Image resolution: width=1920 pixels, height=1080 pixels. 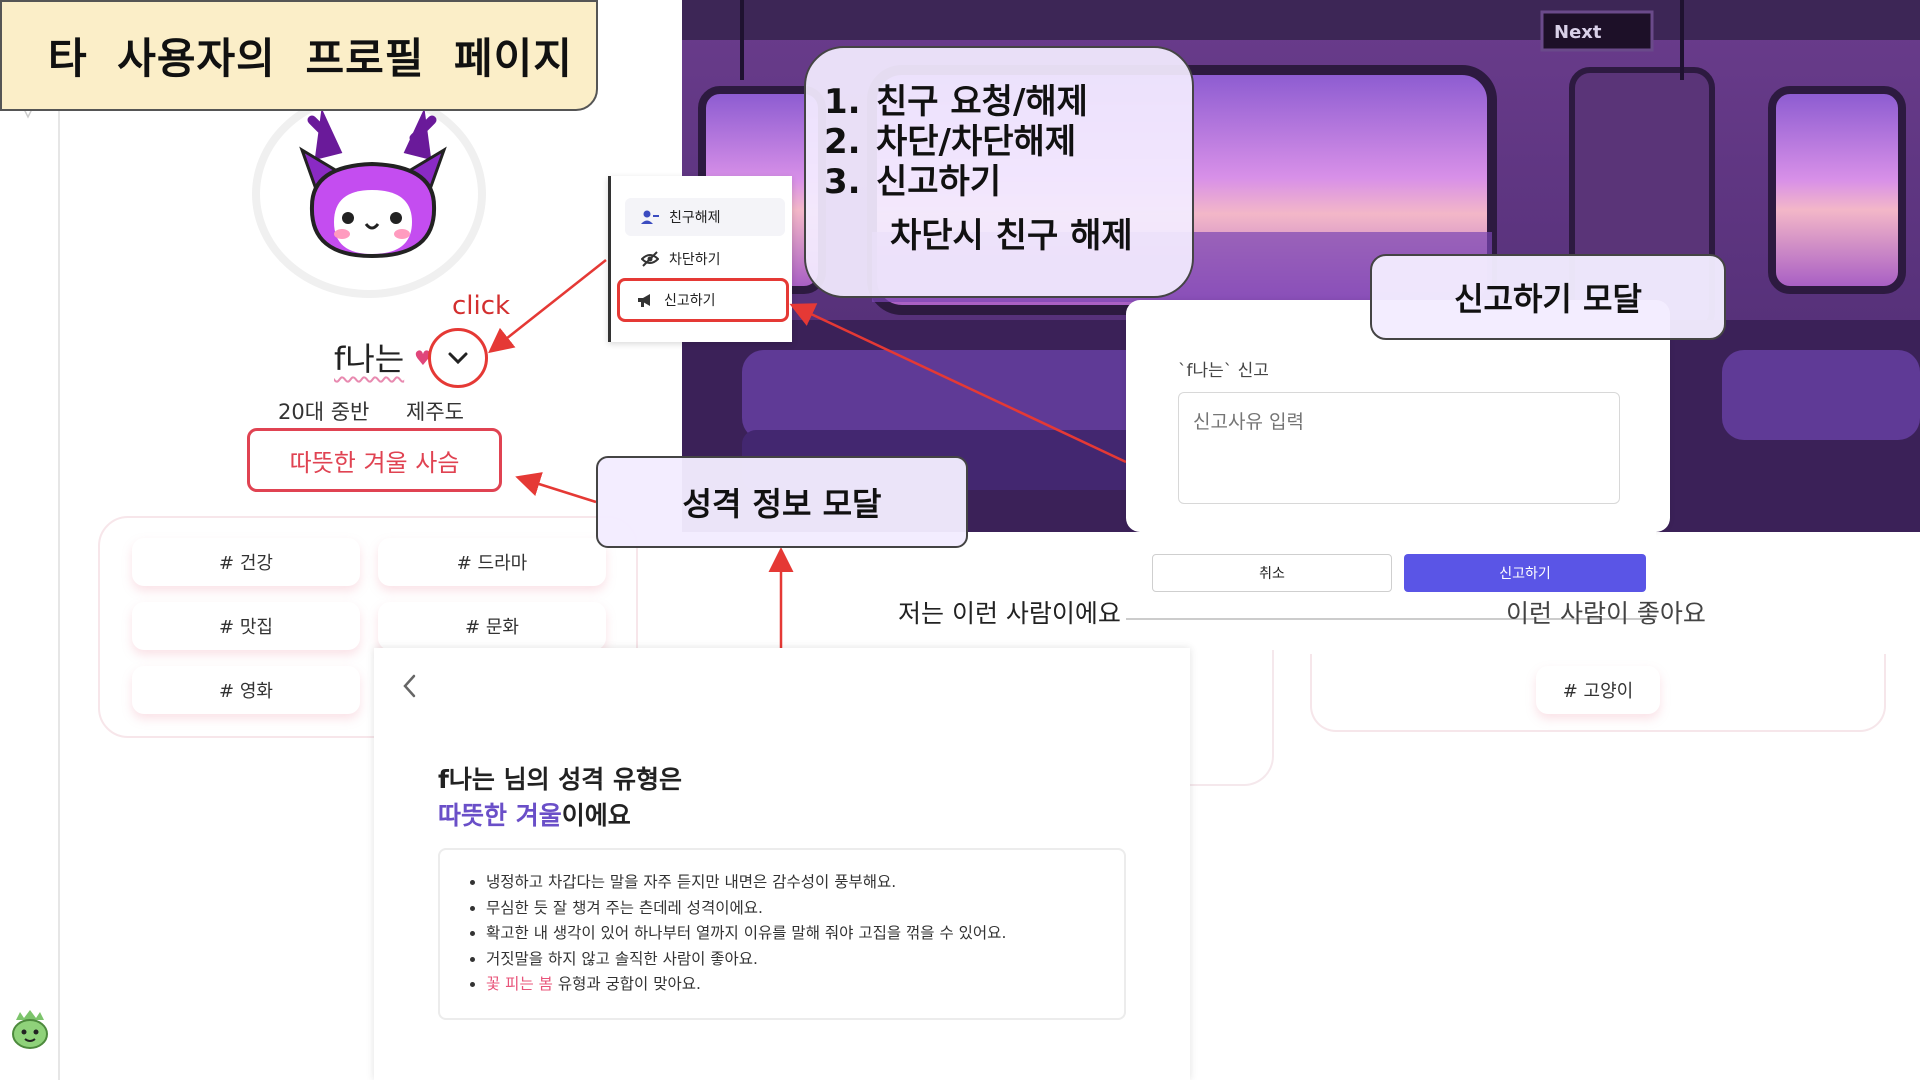 What do you see at coordinates (805, 883) in the screenshot?
I see `description-item: 냉정하고 차갑다는 말을 자주 듣지만 내면은 감수성이 풍부해요.` at bounding box center [805, 883].